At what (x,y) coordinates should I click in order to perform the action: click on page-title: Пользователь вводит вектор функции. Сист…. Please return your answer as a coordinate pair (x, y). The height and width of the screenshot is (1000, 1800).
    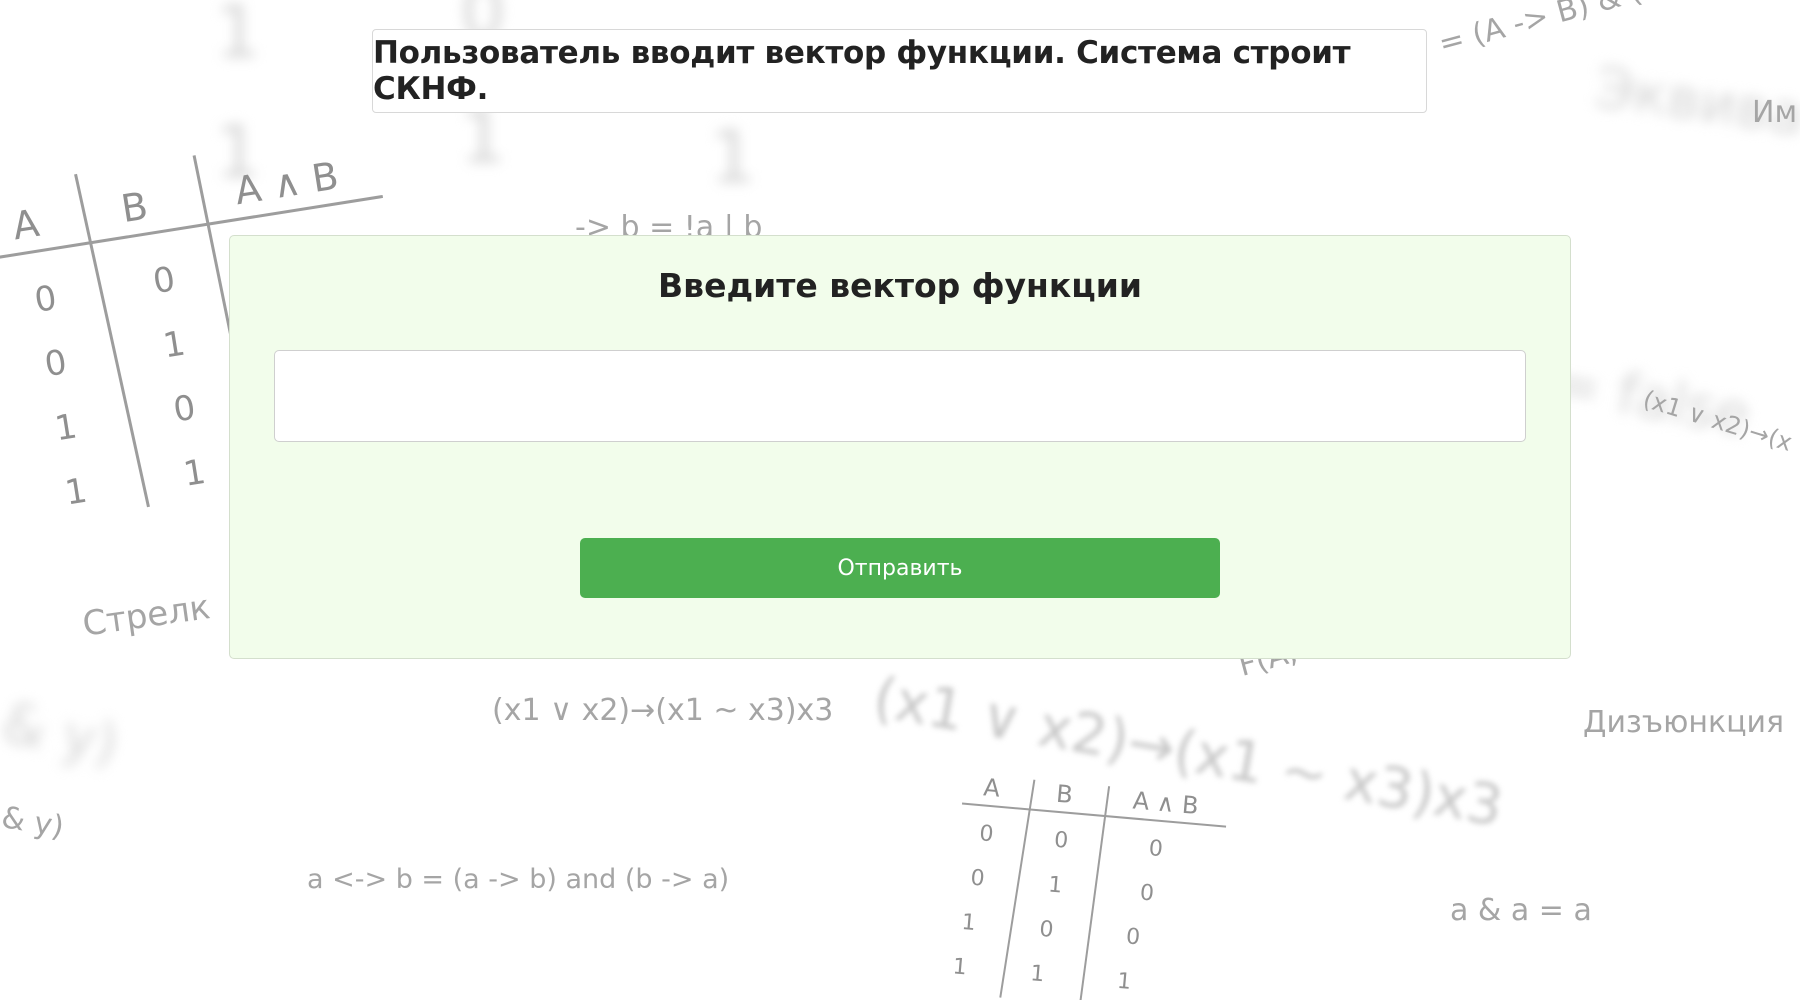
    Looking at the image, I should click on (862, 71).